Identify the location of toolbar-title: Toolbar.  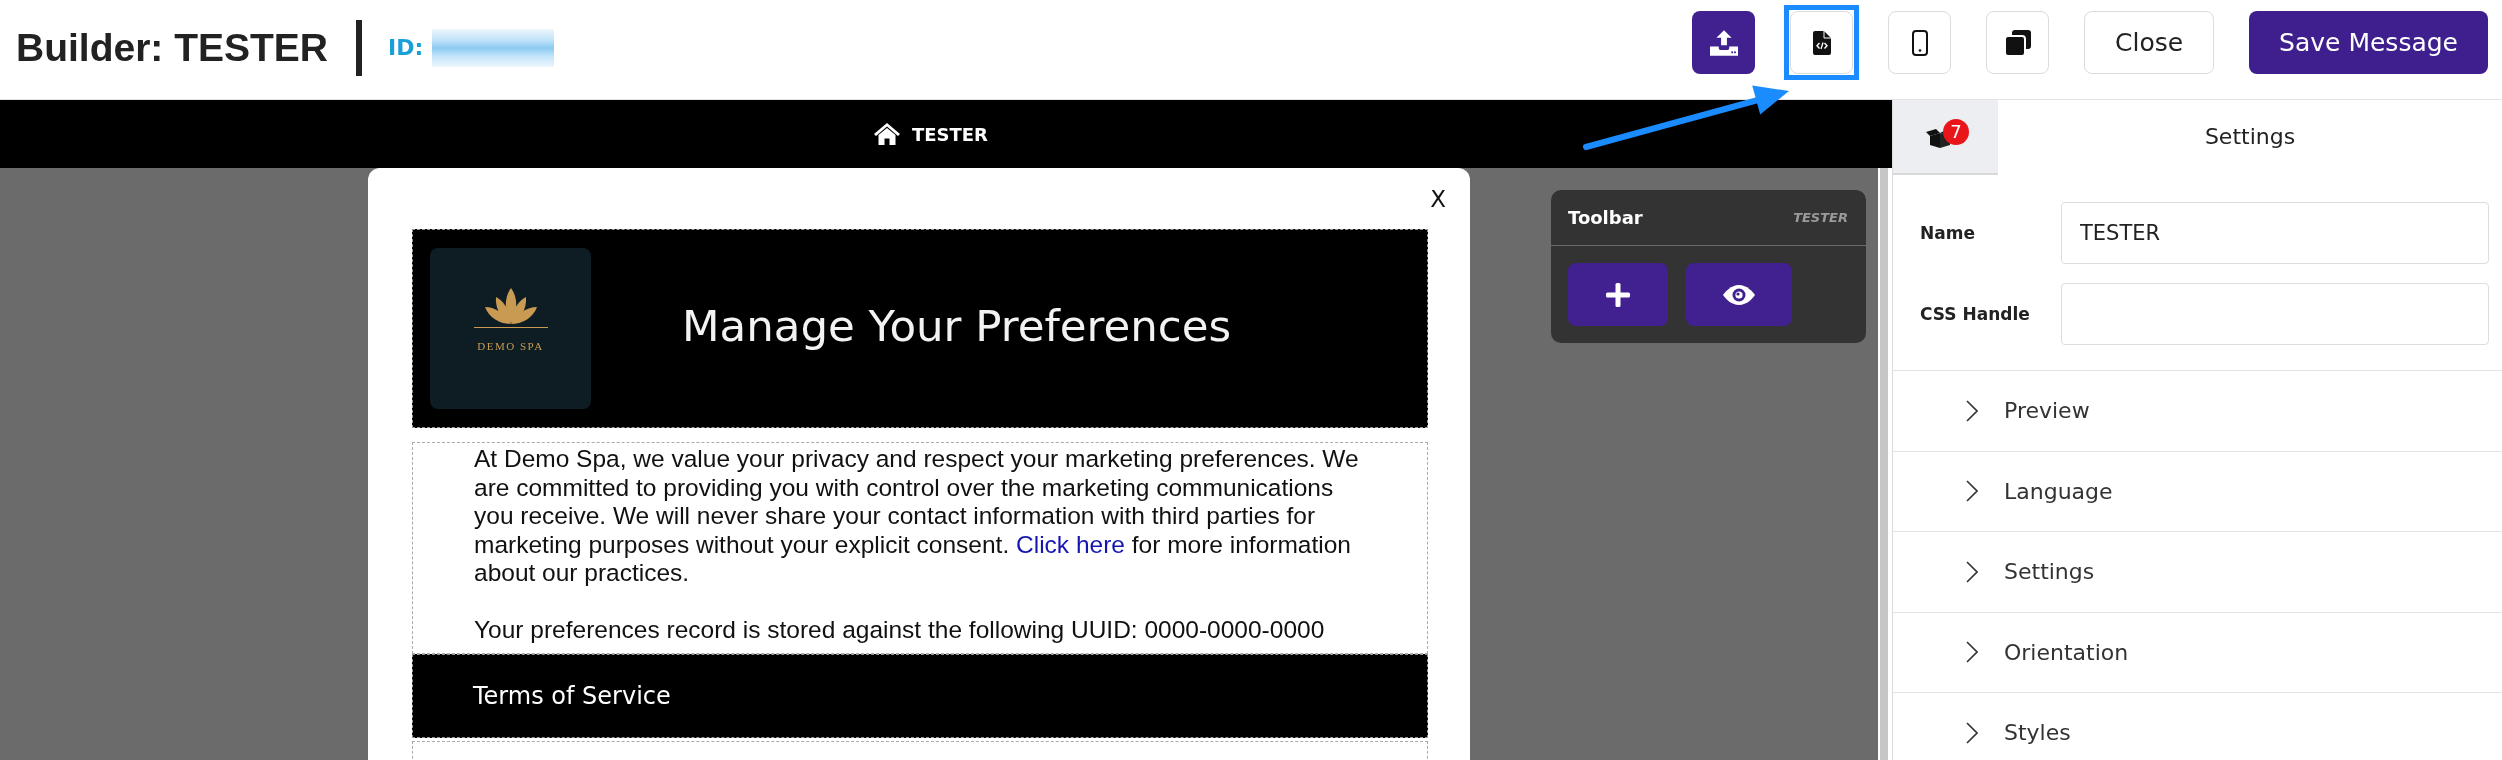
(1605, 217).